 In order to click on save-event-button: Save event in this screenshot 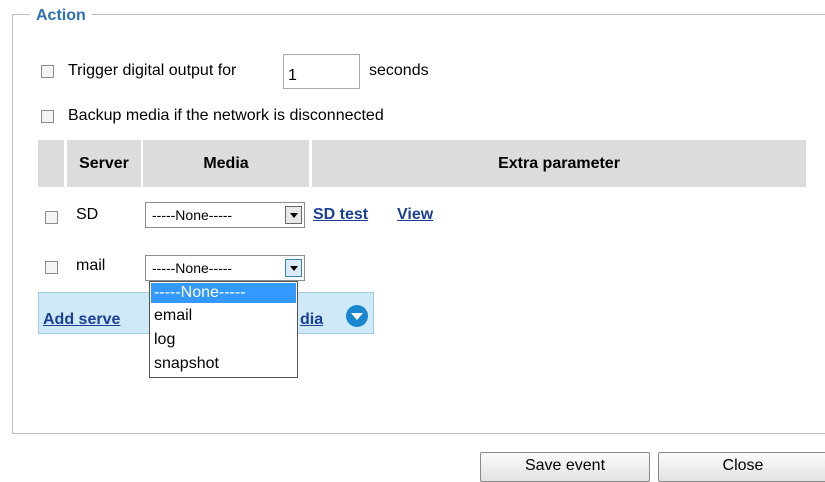, I will do `click(565, 467)`.